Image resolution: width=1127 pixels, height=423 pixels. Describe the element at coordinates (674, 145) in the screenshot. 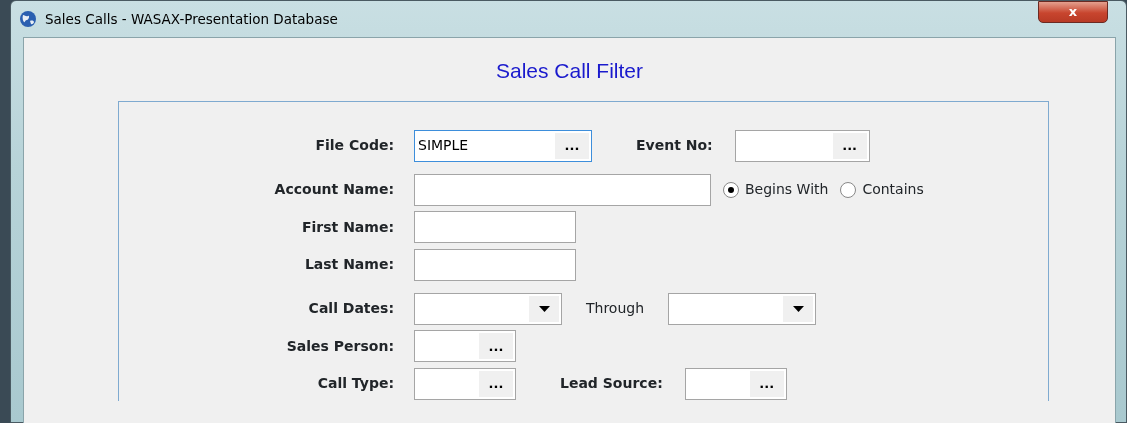

I see `field-label: Event No:` at that location.